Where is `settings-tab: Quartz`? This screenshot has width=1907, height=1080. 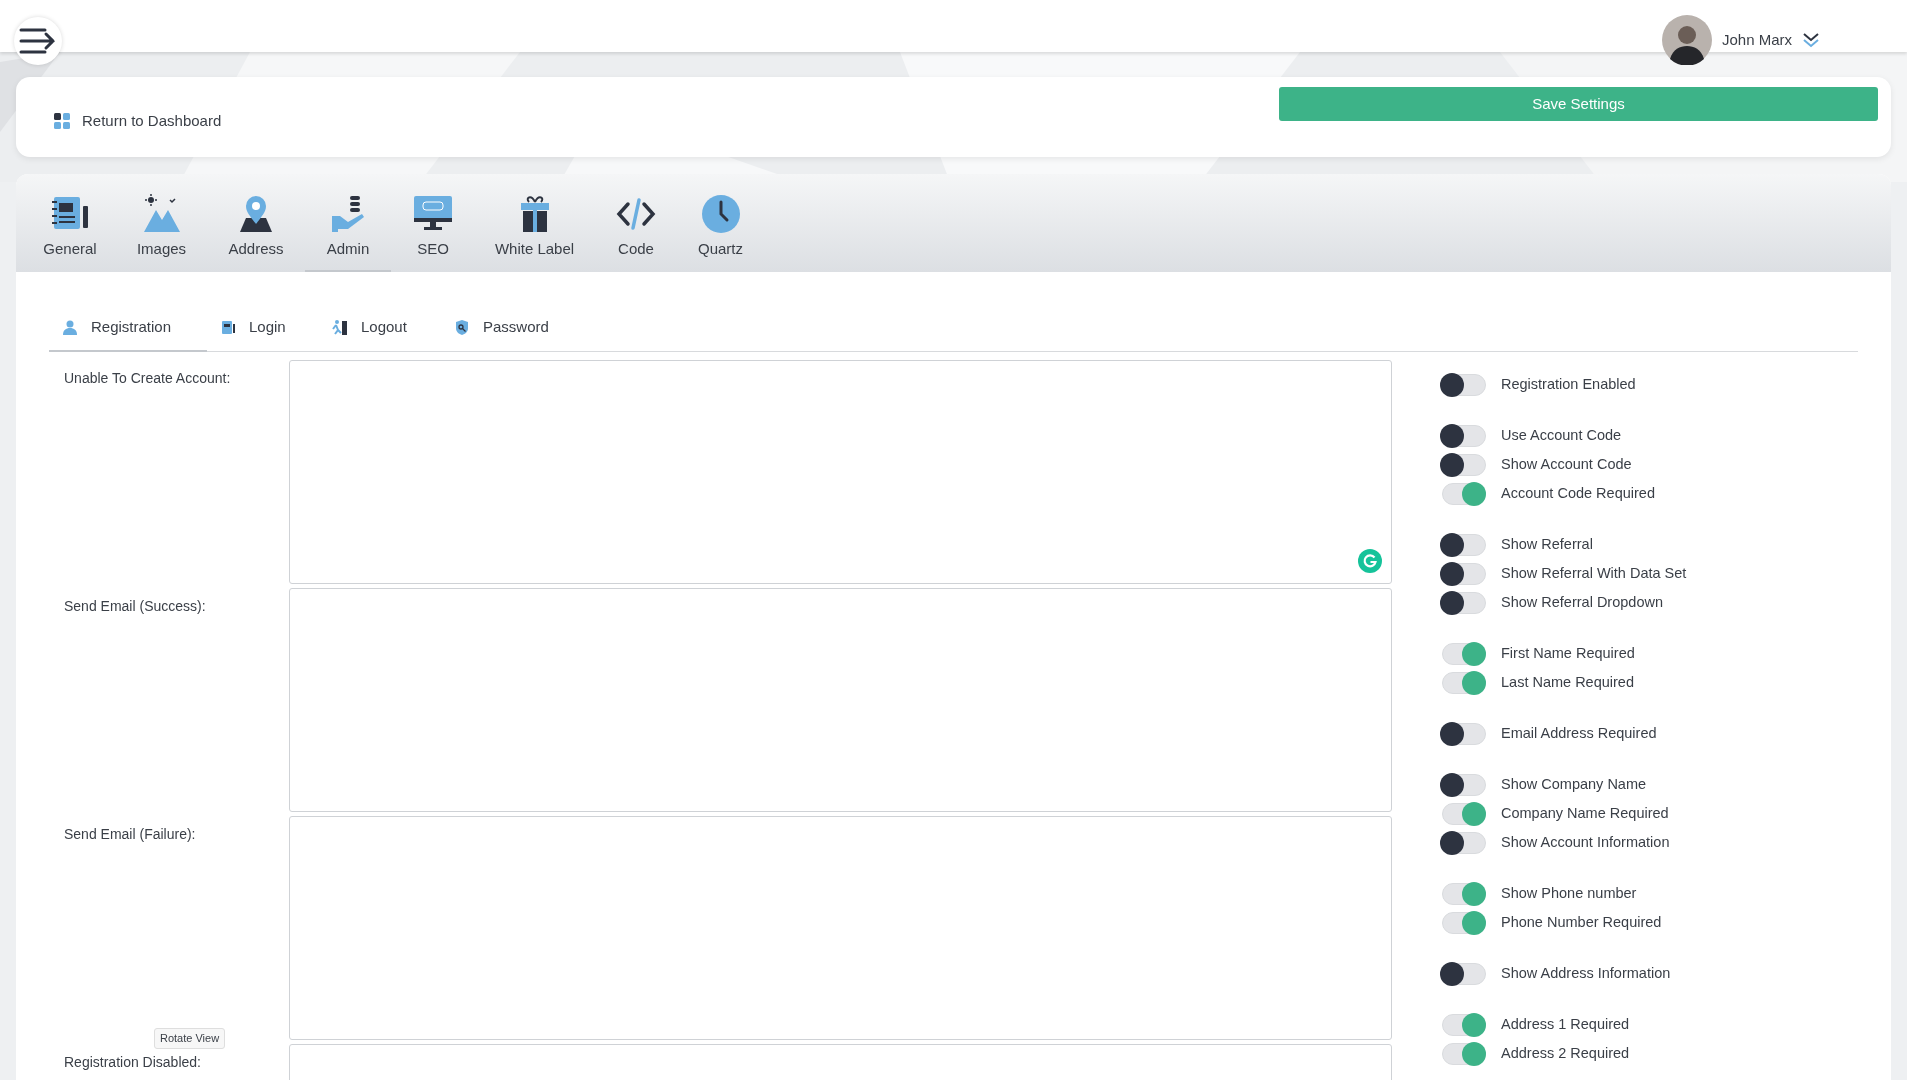
settings-tab: Quartz is located at coordinates (720, 232).